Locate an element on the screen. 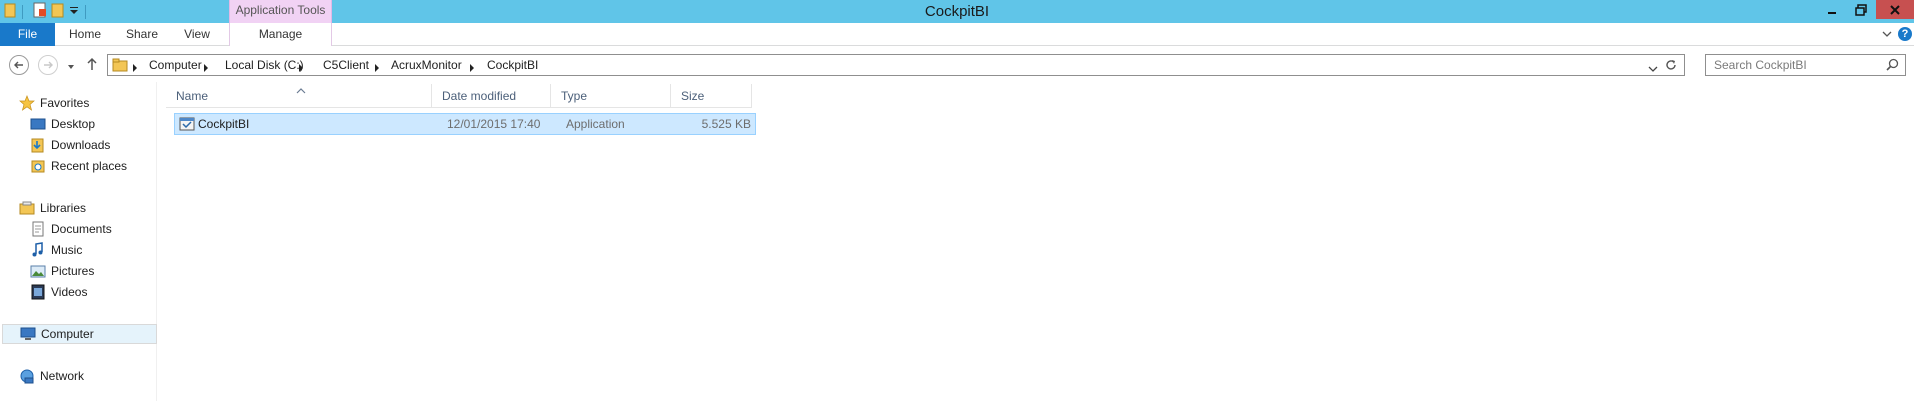 The height and width of the screenshot is (401, 1914). nav-libraries-label: Libraries is located at coordinates (63, 208).